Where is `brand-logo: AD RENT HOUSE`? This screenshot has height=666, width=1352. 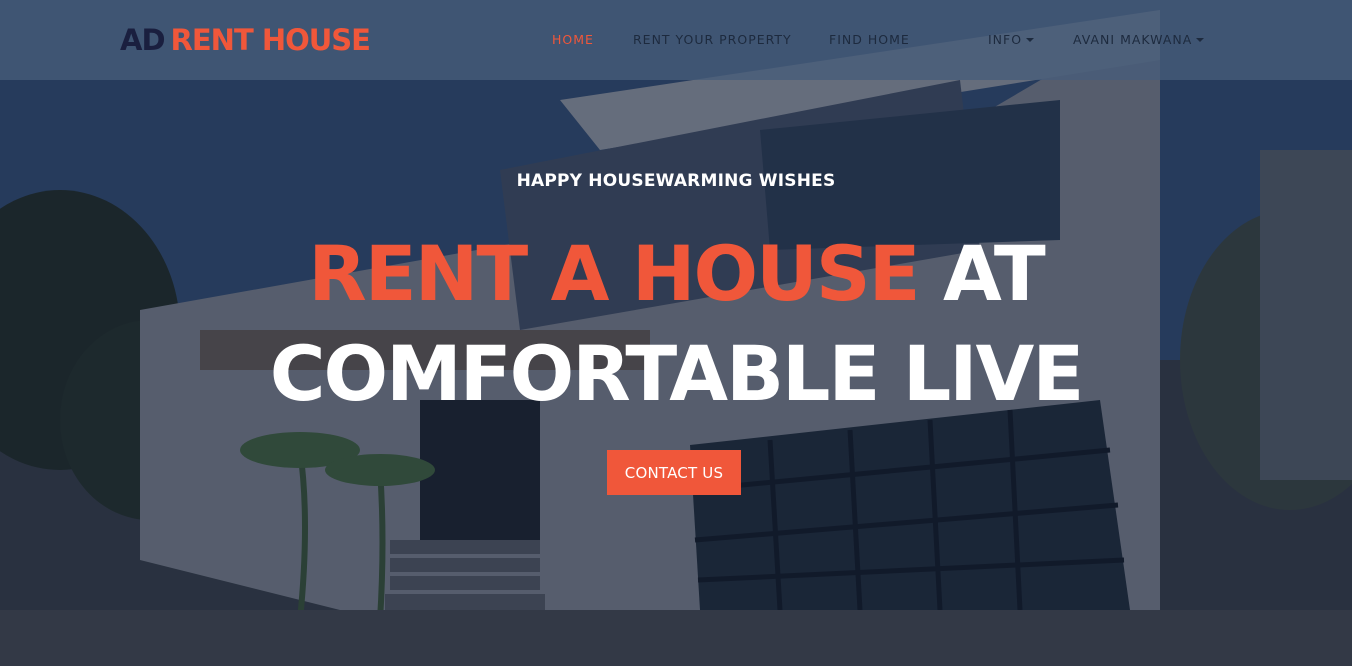
brand-logo: AD RENT HOUSE is located at coordinates (245, 40).